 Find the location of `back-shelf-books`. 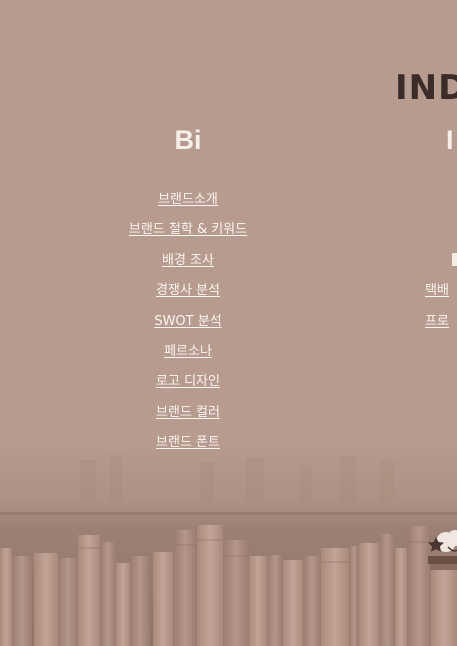

back-shelf-books is located at coordinates (237, 478).